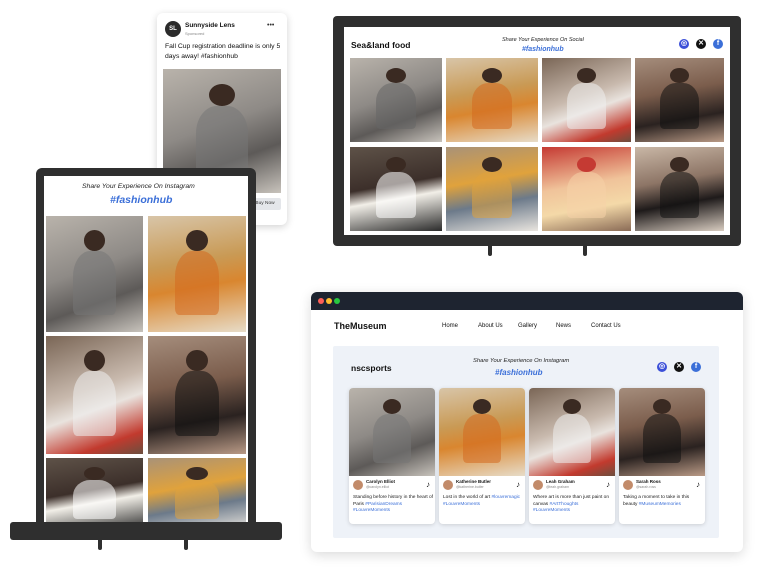 This screenshot has height=573, width=757. I want to click on nav-home: Home, so click(450, 326).